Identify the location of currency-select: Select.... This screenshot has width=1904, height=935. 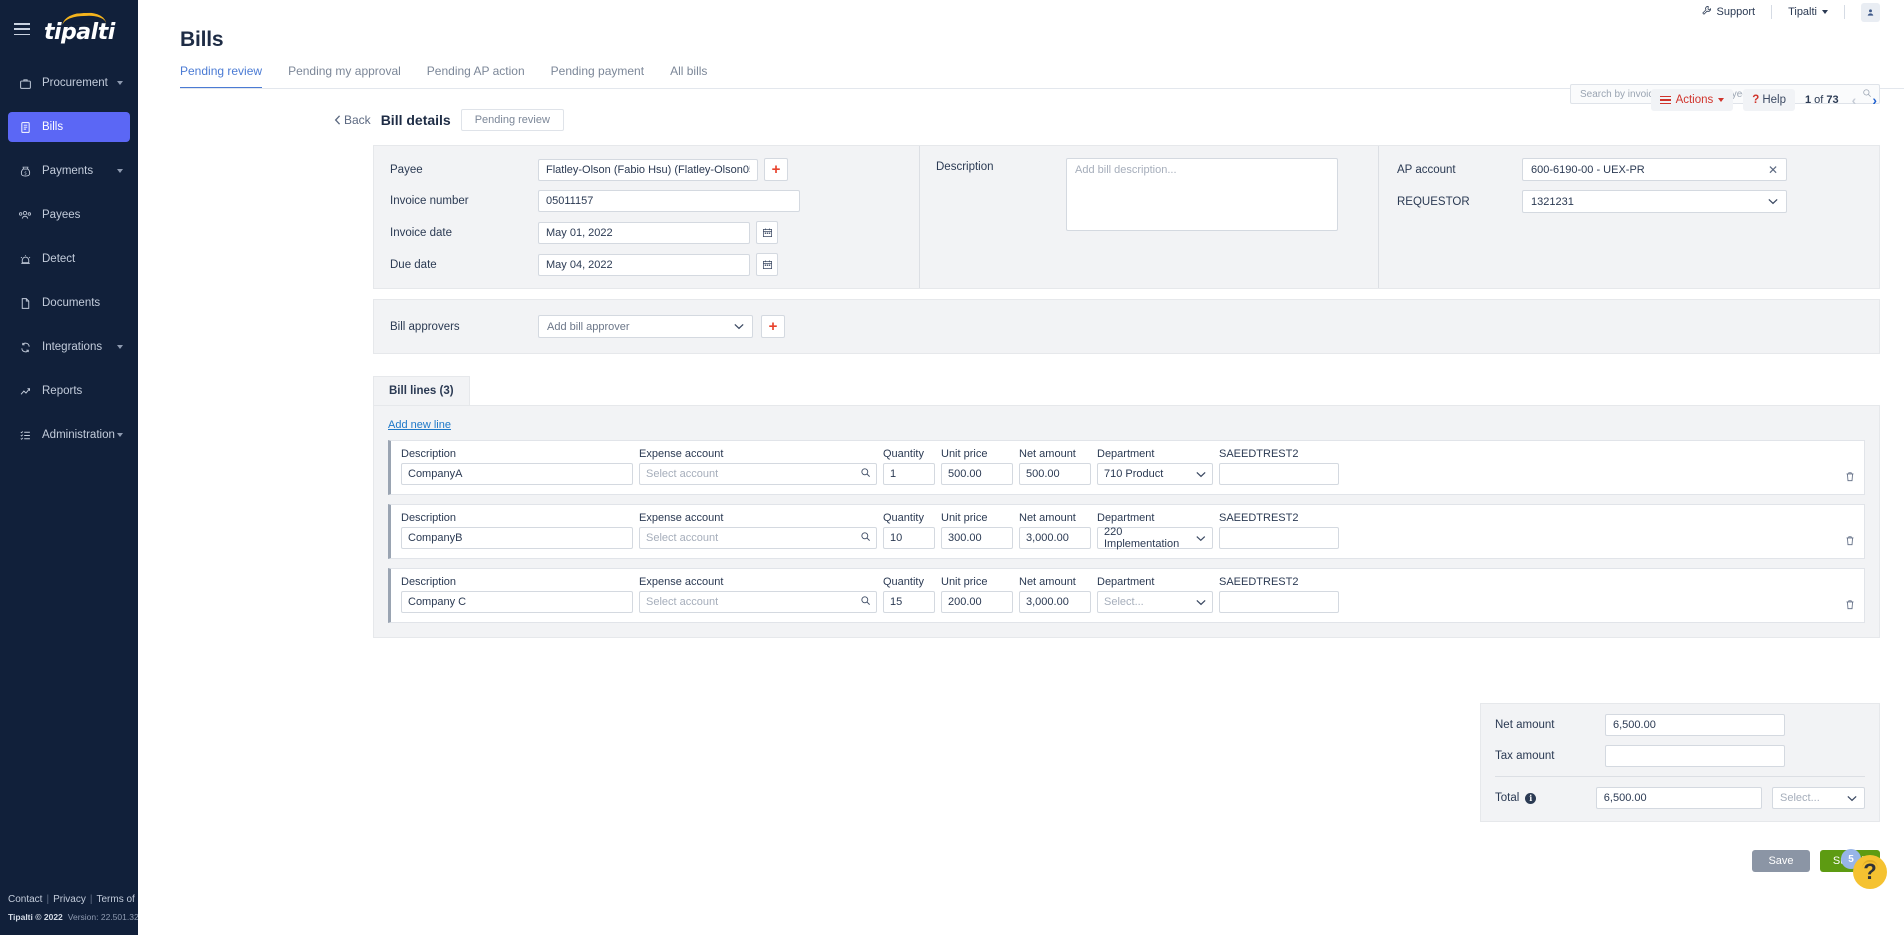
(1818, 798).